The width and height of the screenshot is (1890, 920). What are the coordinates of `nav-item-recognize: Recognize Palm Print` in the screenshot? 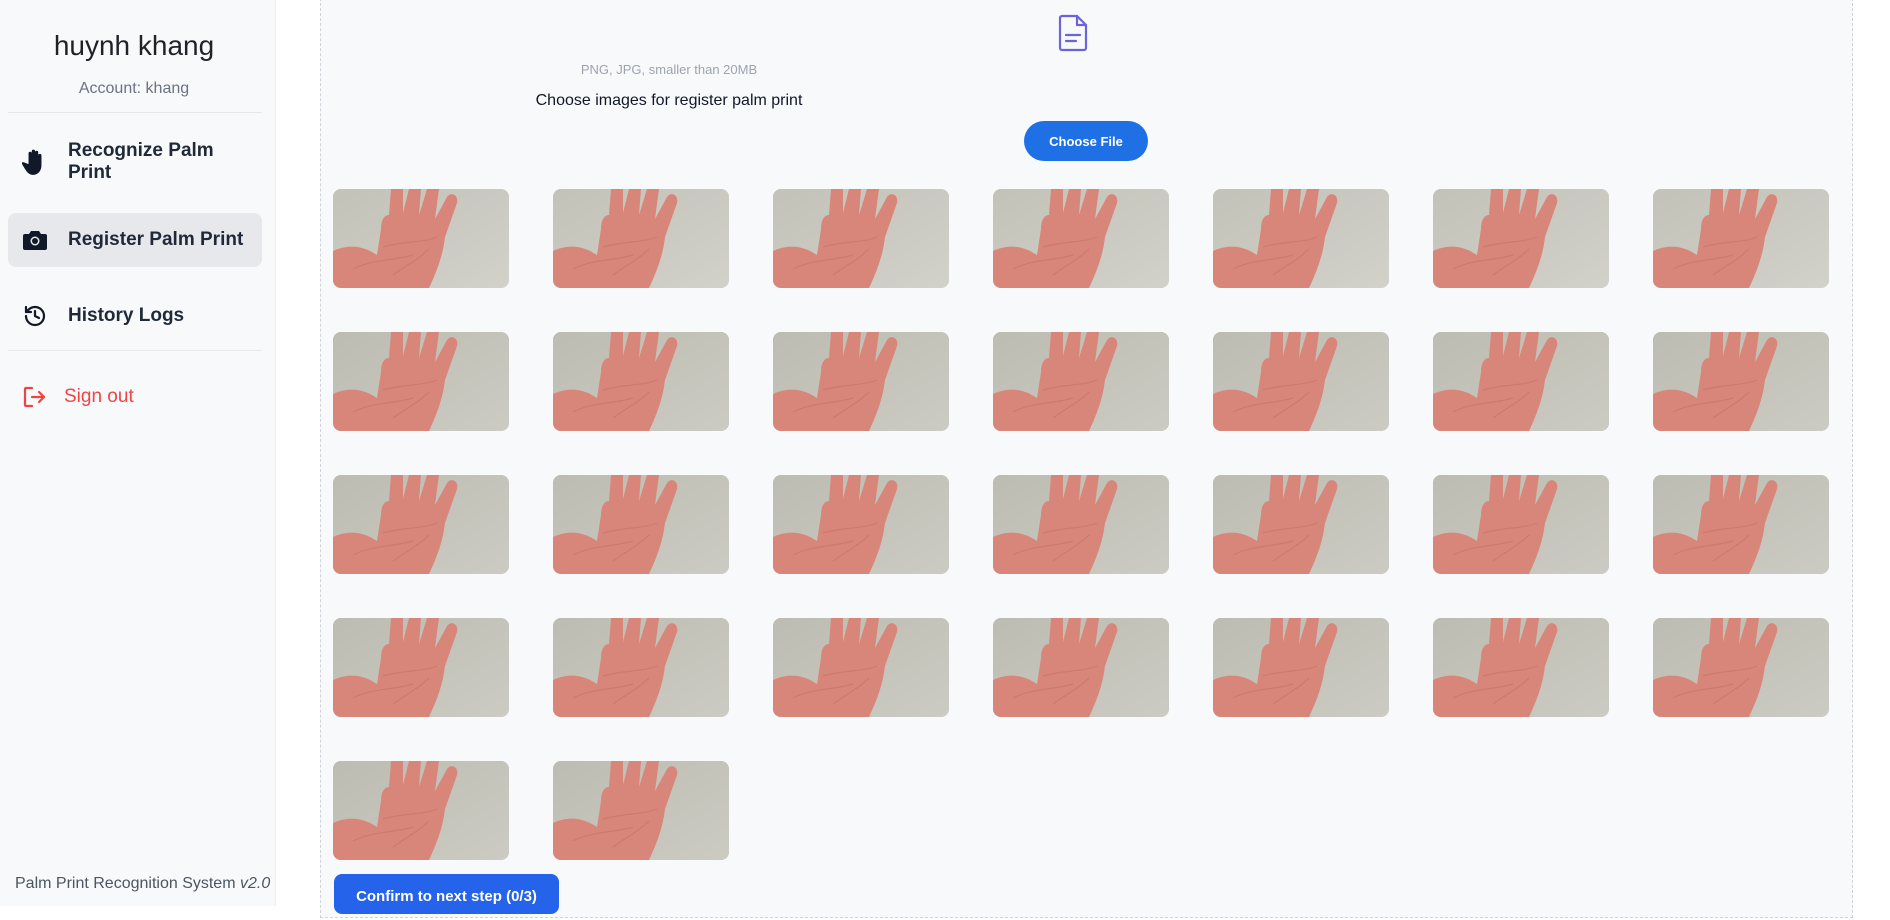 It's located at (135, 162).